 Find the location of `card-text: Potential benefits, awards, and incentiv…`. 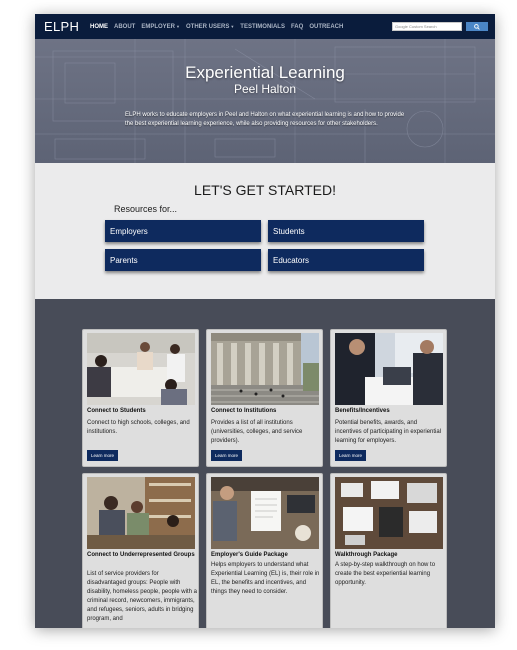

card-text: Potential benefits, awards, and incentiv… is located at coordinates (388, 432).